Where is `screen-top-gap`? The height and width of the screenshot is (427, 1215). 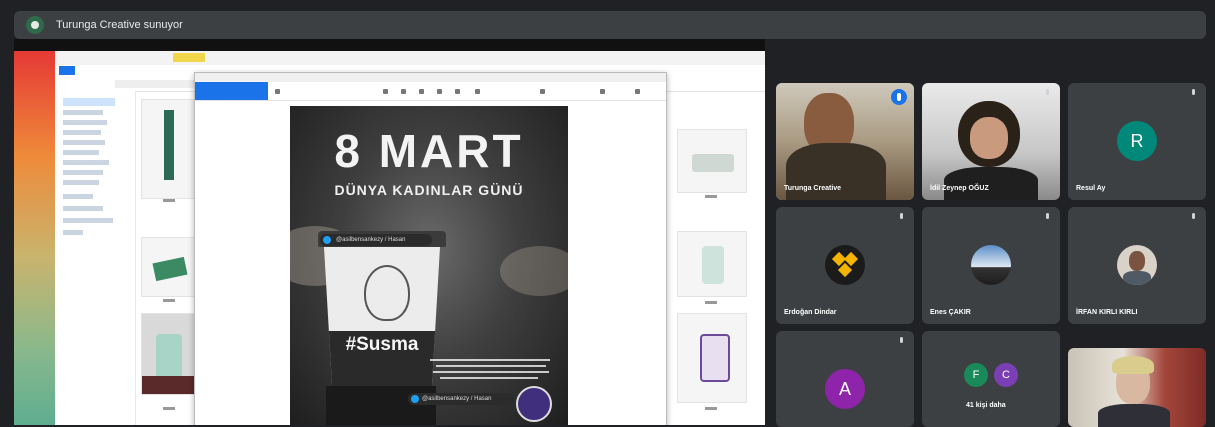
screen-top-gap is located at coordinates (389, 45).